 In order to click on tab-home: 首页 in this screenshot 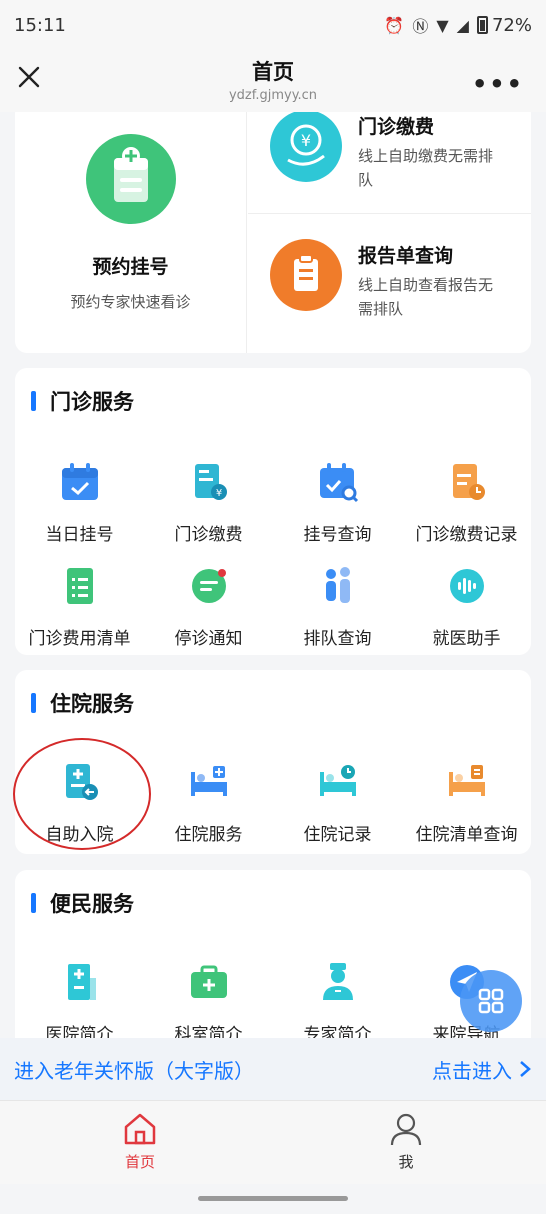, I will do `click(140, 1141)`.